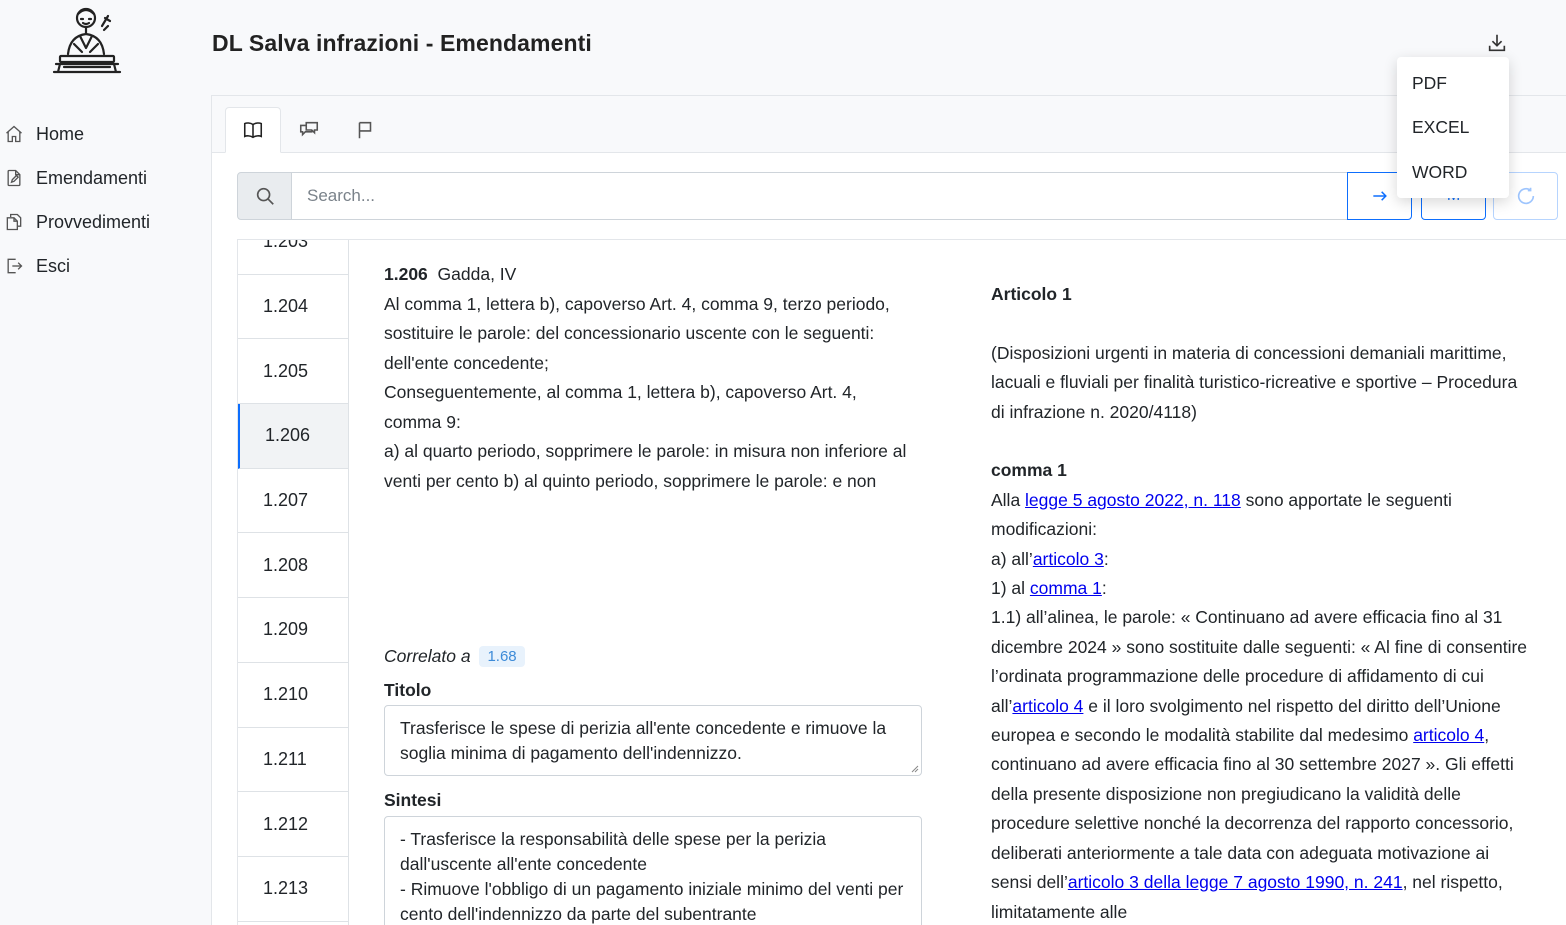 This screenshot has height=925, width=1566. I want to click on list-item-label: 1.213, so click(286, 888).